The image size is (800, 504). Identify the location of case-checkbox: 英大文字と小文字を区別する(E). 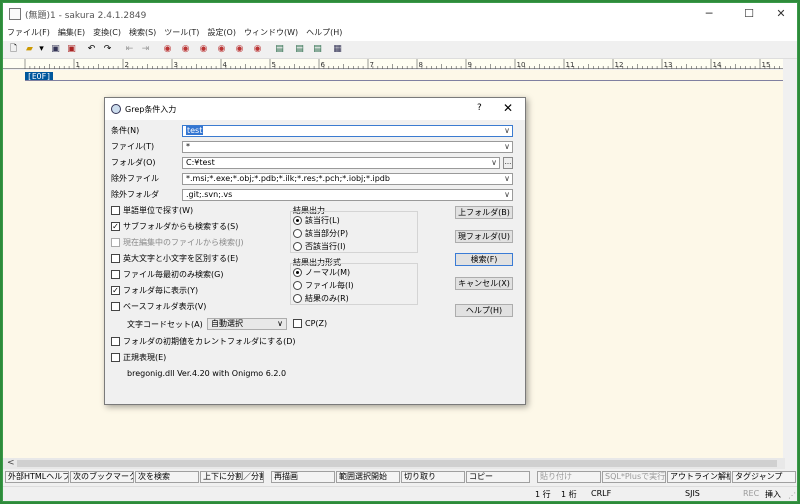
(174, 258).